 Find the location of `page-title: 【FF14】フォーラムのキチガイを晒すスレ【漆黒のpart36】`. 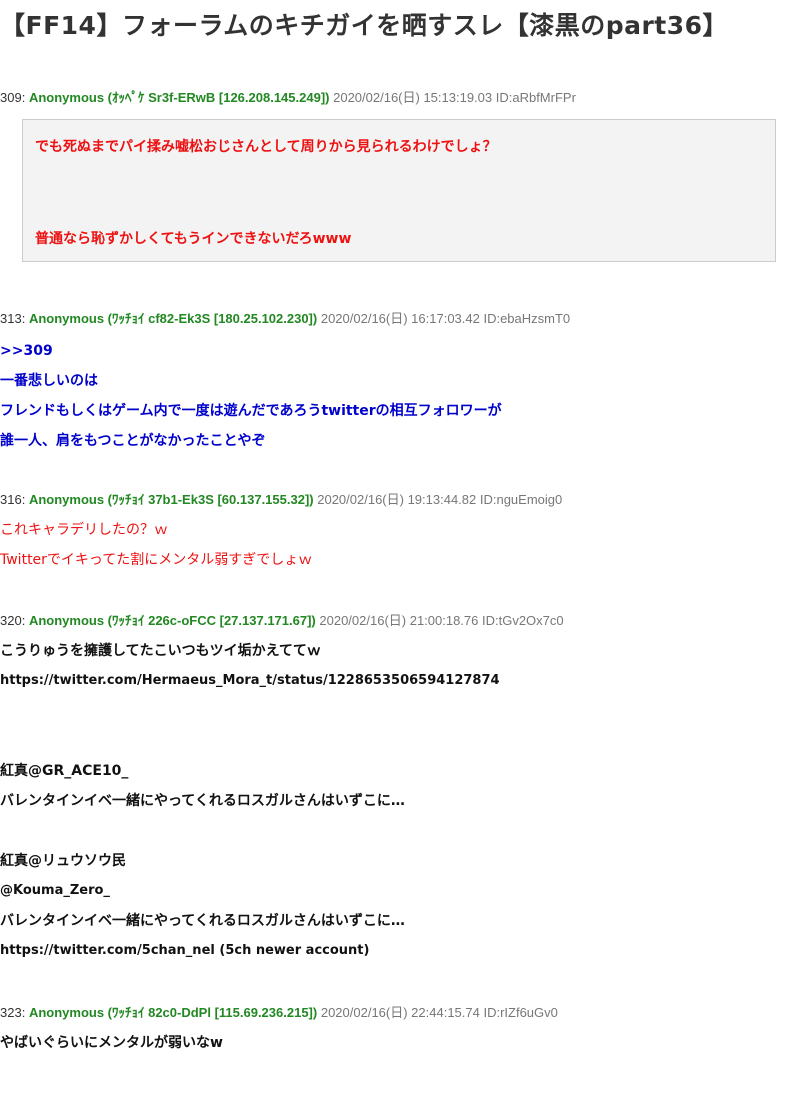

page-title: 【FF14】フォーラムのキチガイを晒すスレ【漆黒のpart36】 is located at coordinates (364, 25).